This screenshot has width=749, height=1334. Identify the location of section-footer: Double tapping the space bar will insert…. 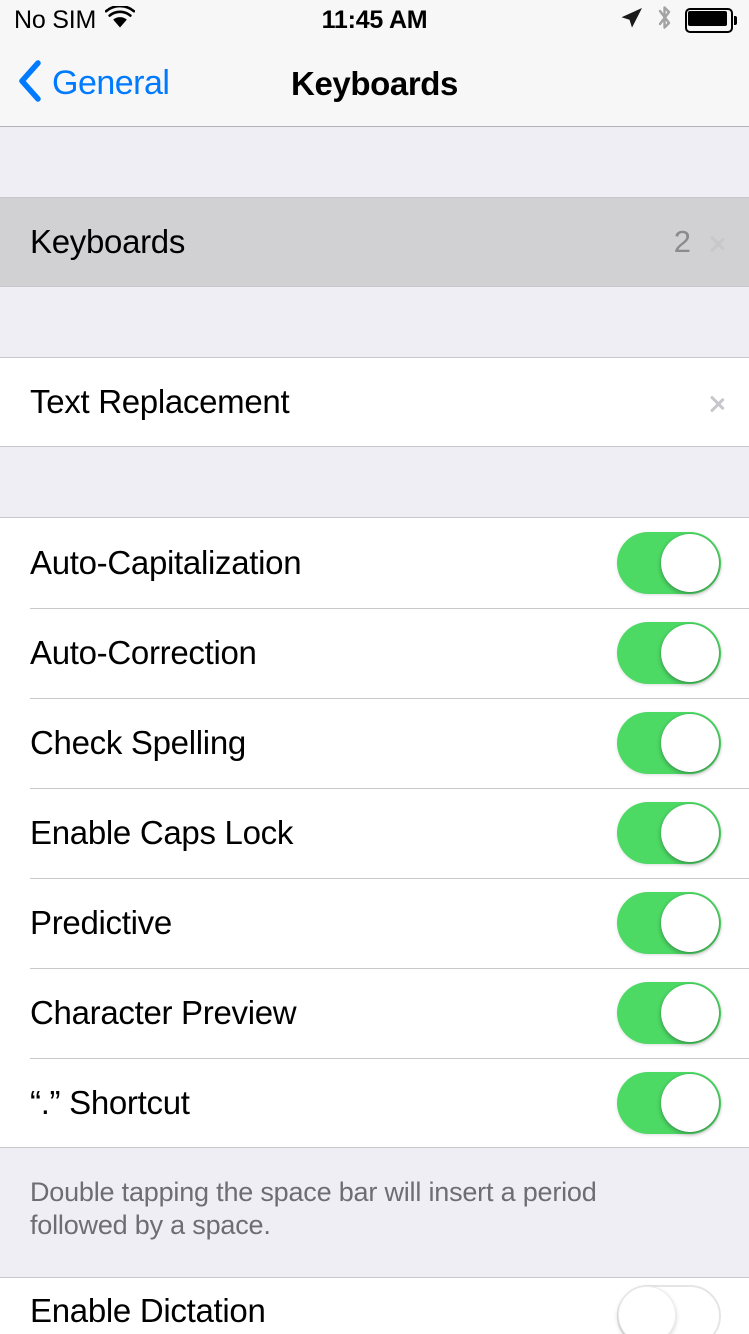
(374, 1212).